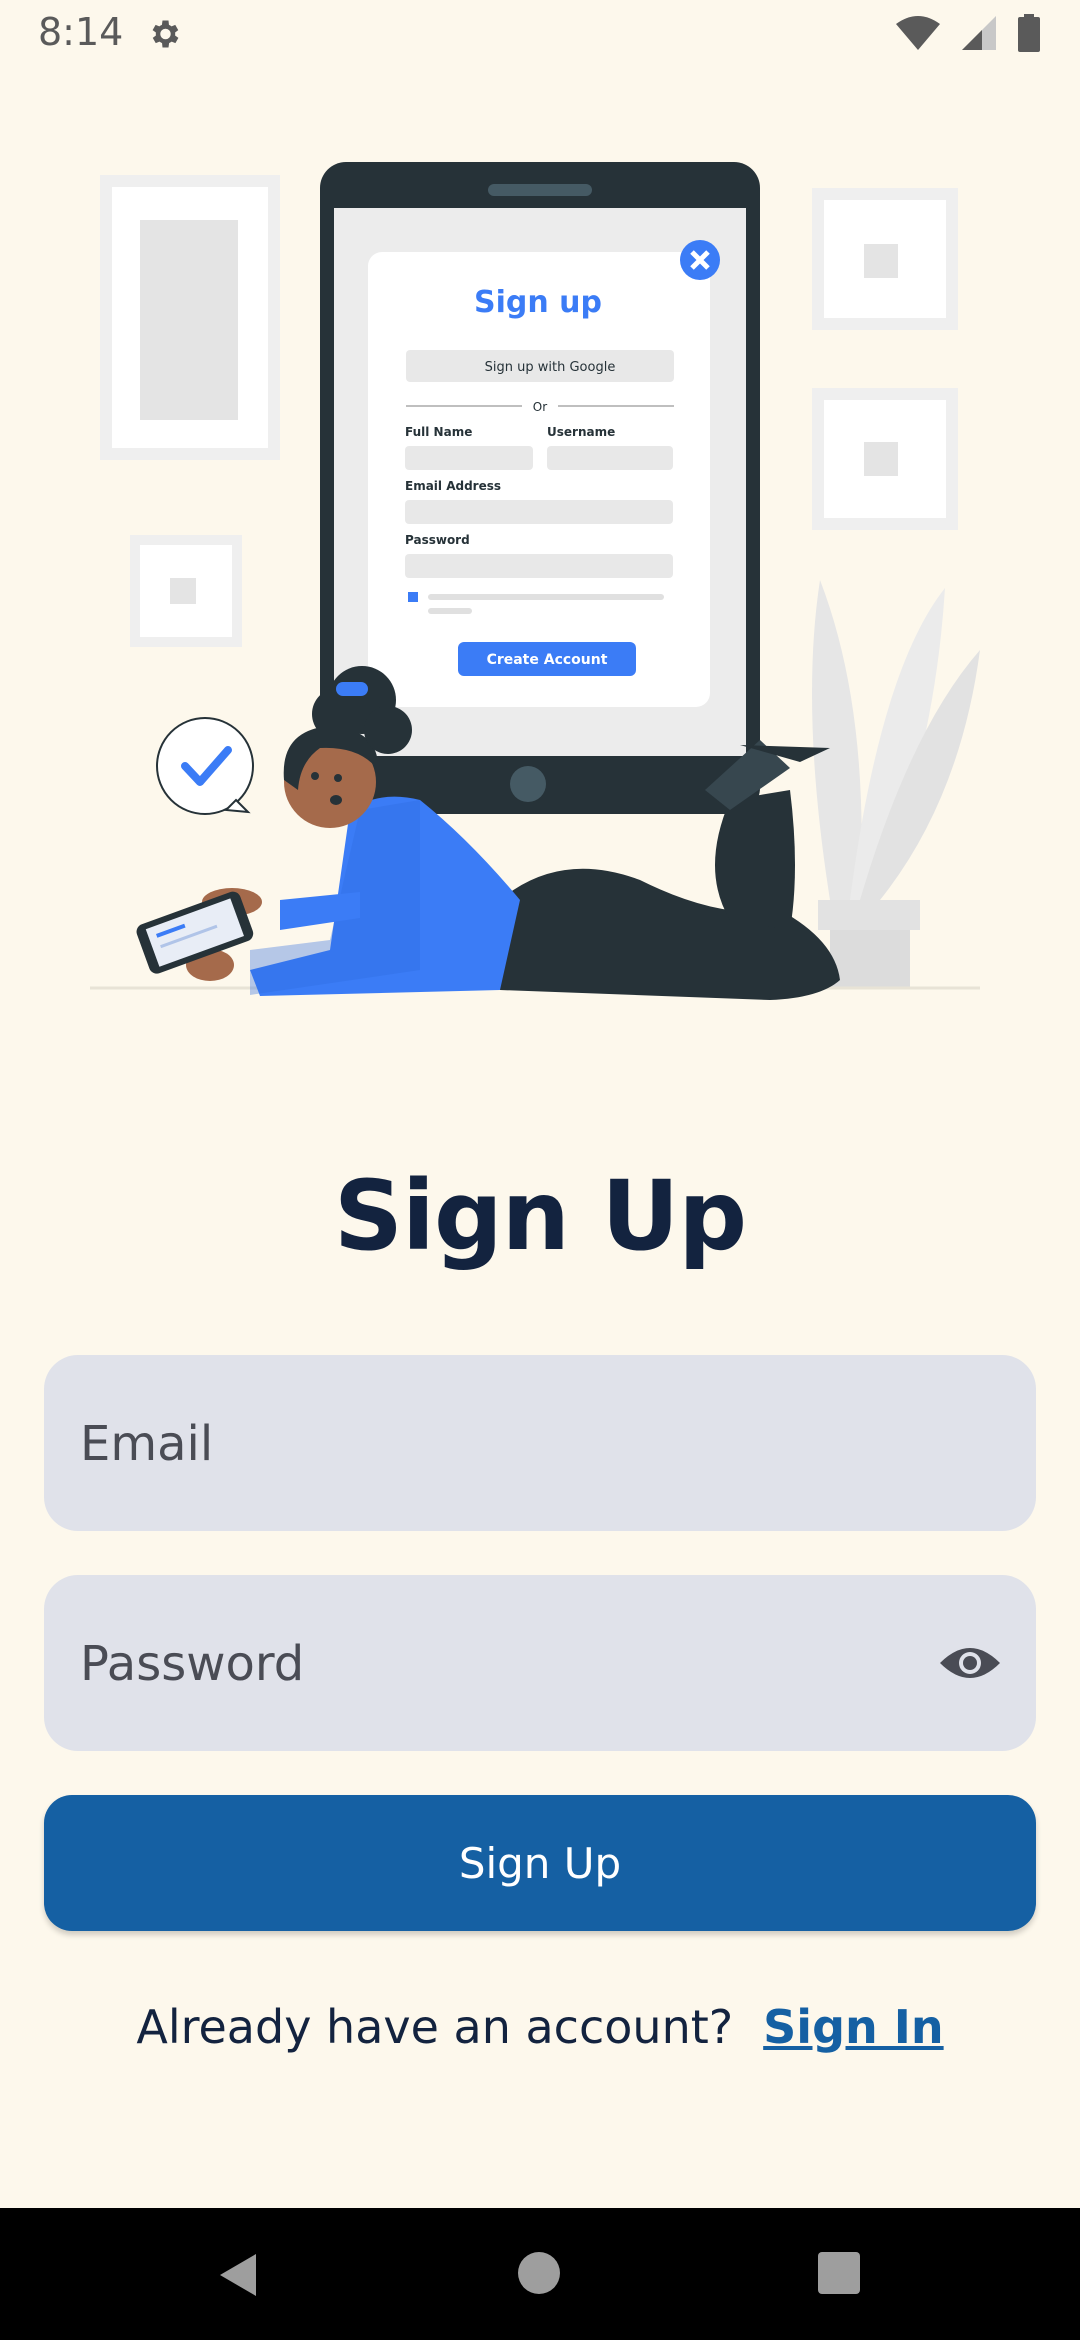 The width and height of the screenshot is (1080, 2340). What do you see at coordinates (238, 2275) in the screenshot?
I see `back-icon` at bounding box center [238, 2275].